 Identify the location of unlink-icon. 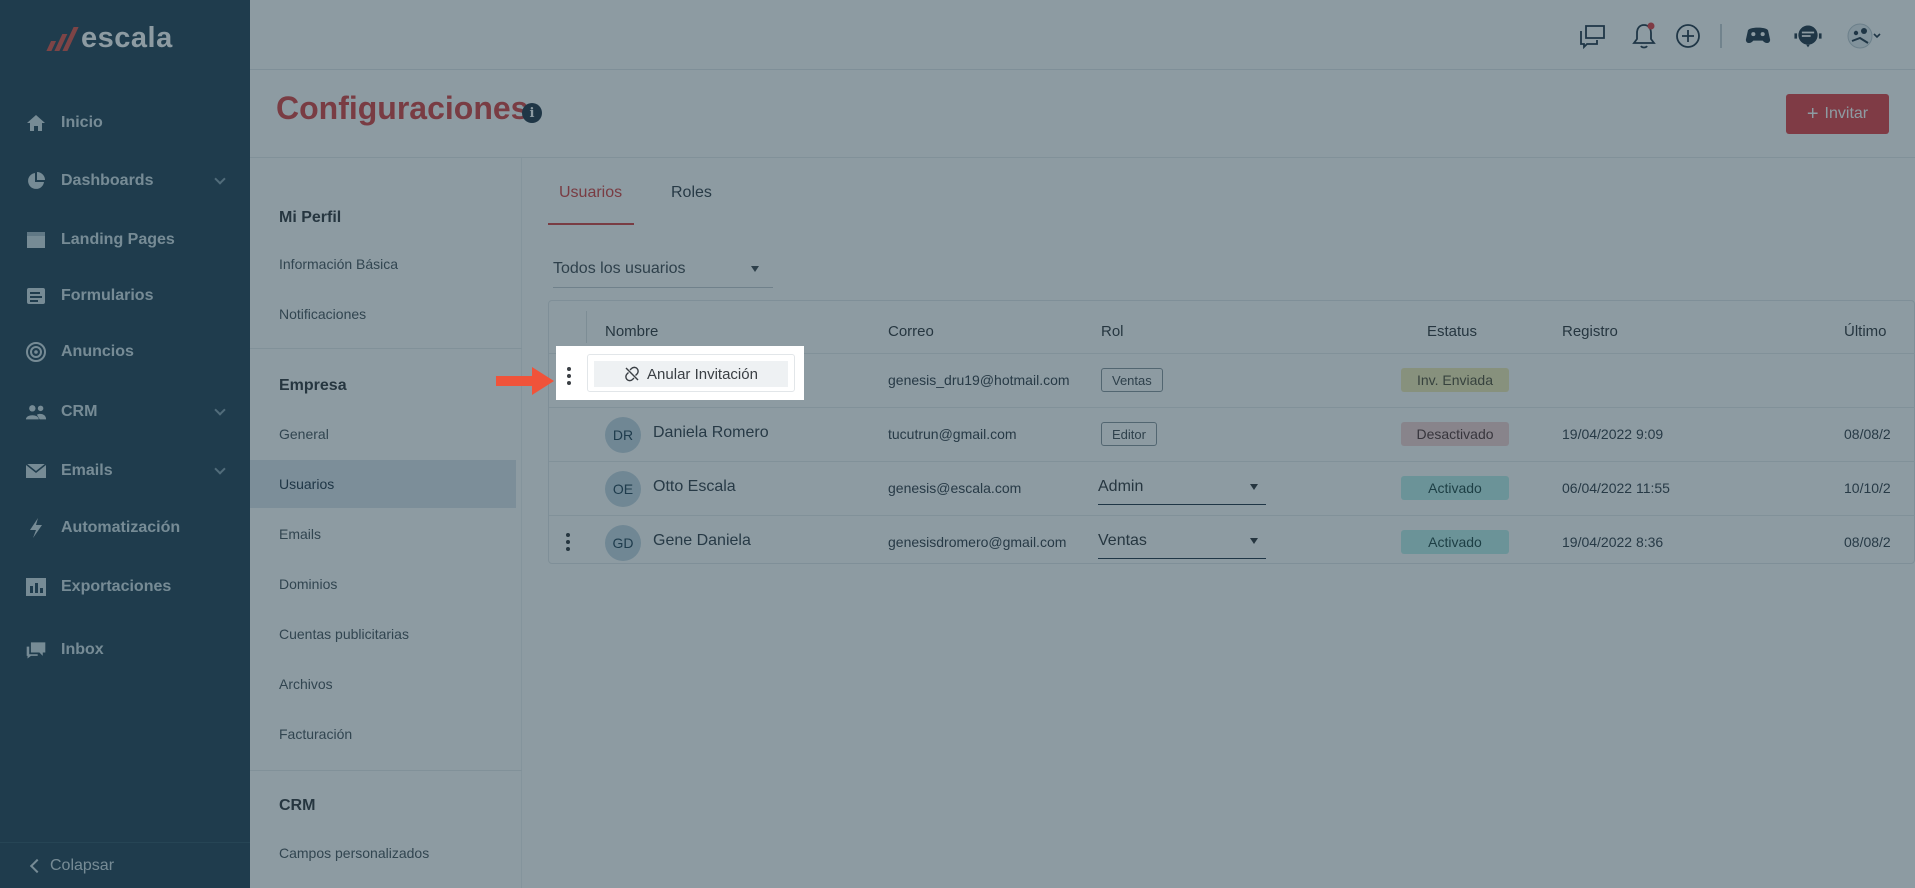
(632, 374).